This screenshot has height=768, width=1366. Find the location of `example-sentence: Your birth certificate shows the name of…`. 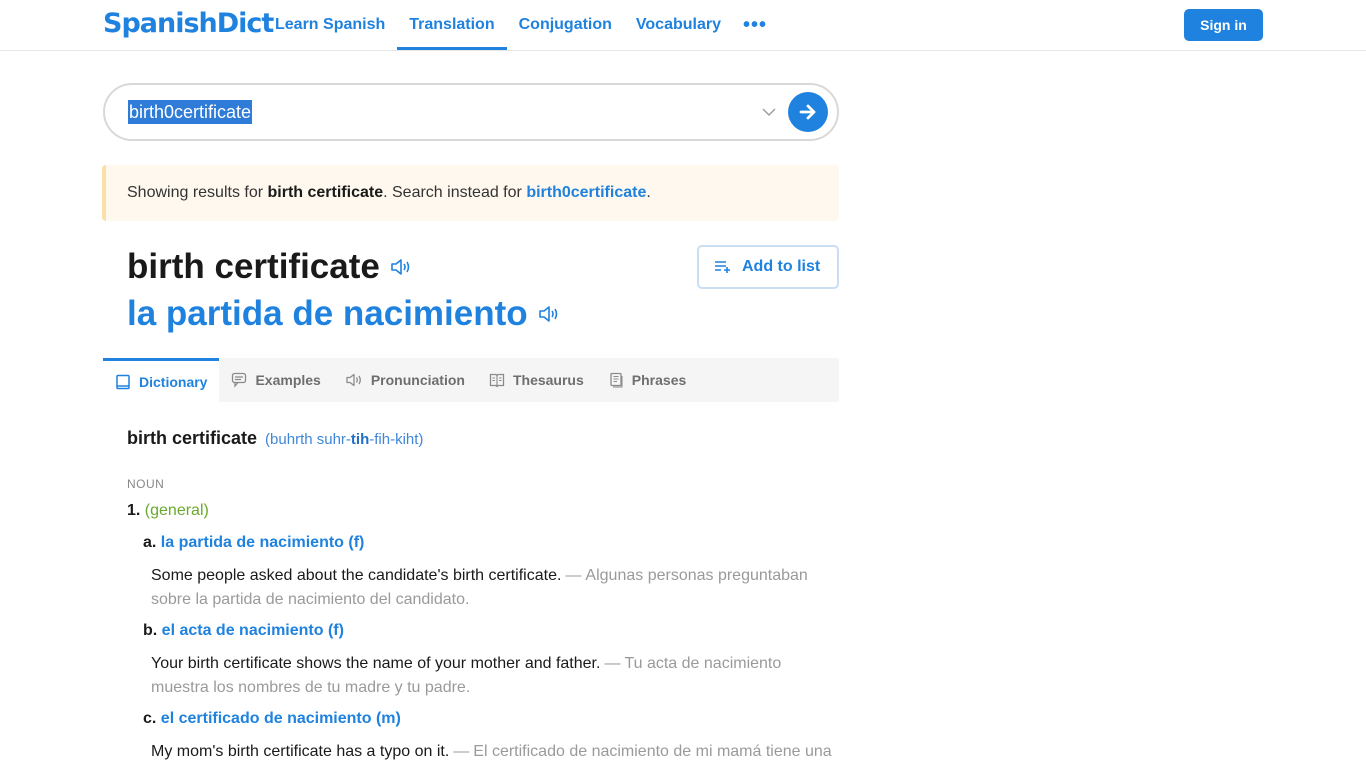

example-sentence: Your birth certificate shows the name of… is located at coordinates (491, 676).